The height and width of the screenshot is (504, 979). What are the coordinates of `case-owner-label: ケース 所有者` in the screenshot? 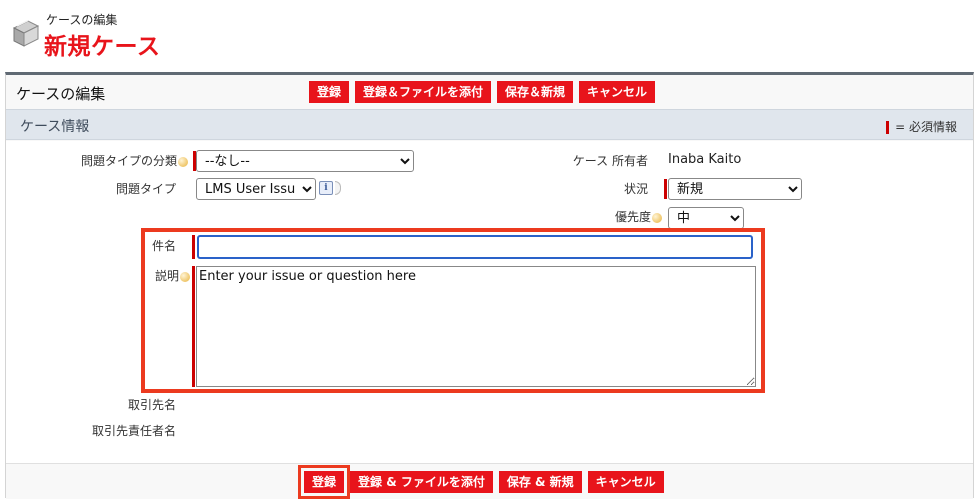 It's located at (610, 161).